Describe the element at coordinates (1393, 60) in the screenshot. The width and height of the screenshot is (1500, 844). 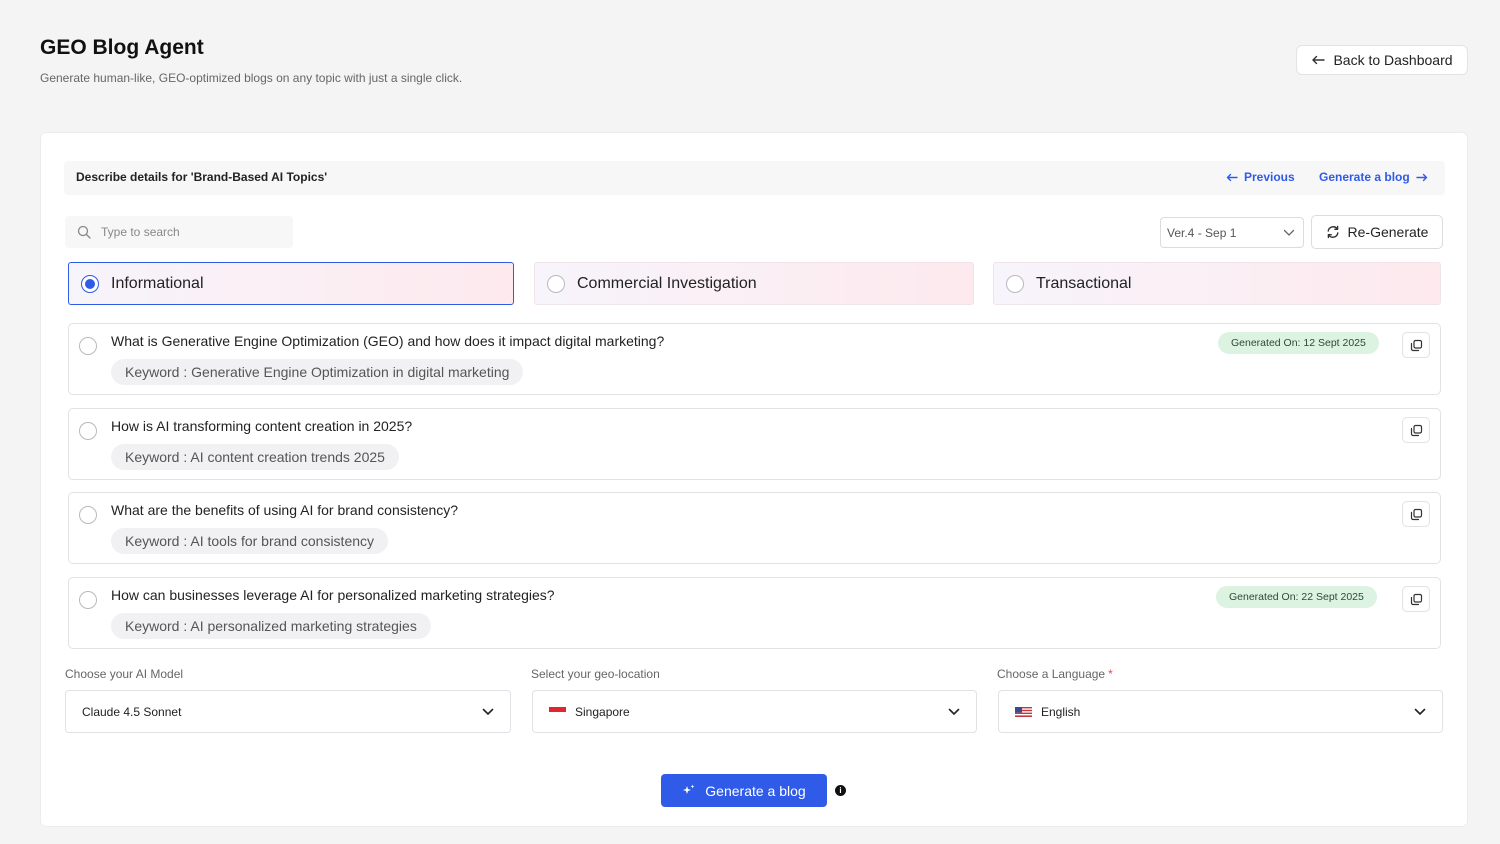
I see `back-to-dashboard-label: Back to Dashboard` at that location.